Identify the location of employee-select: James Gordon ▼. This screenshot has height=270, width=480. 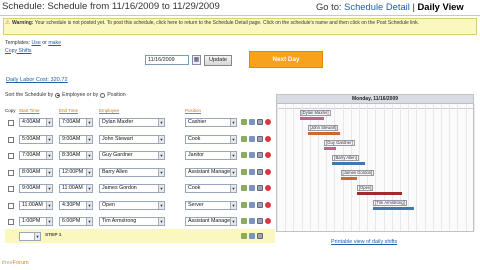
(132, 188).